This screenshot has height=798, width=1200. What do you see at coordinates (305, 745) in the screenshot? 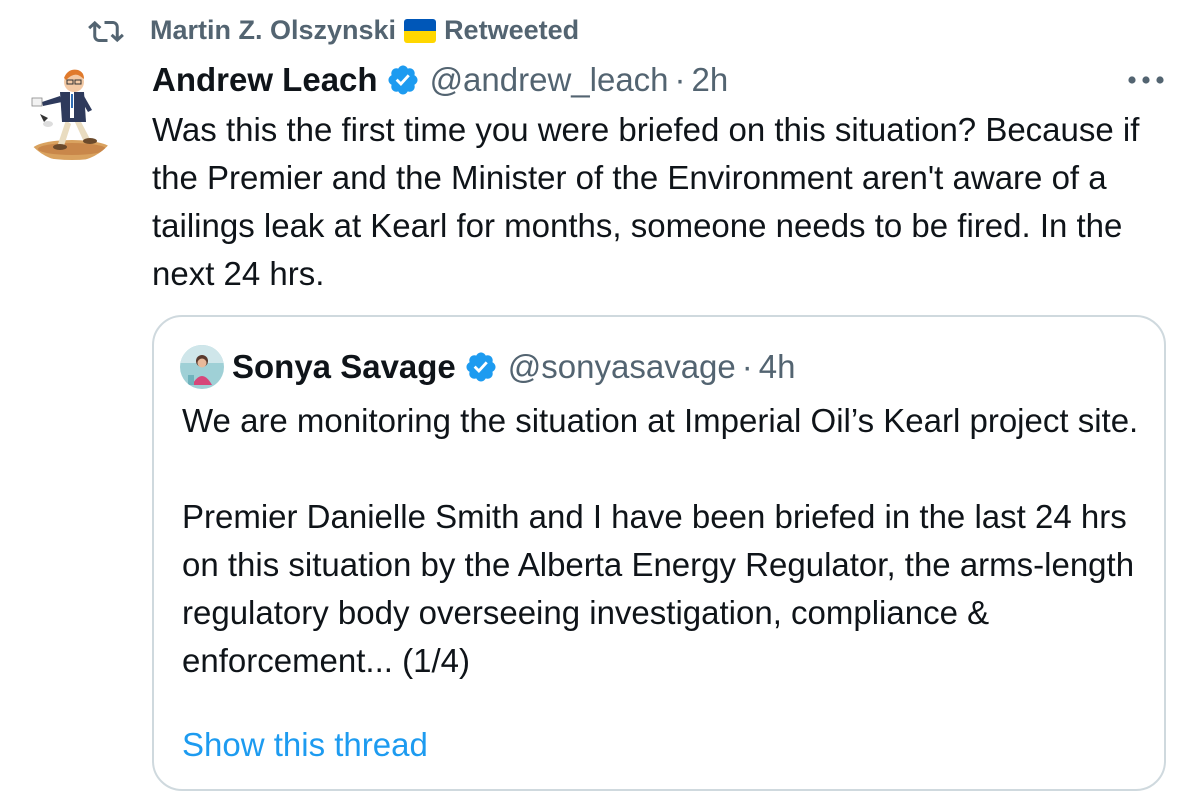
I see `show-thread-link: Show this thread` at bounding box center [305, 745].